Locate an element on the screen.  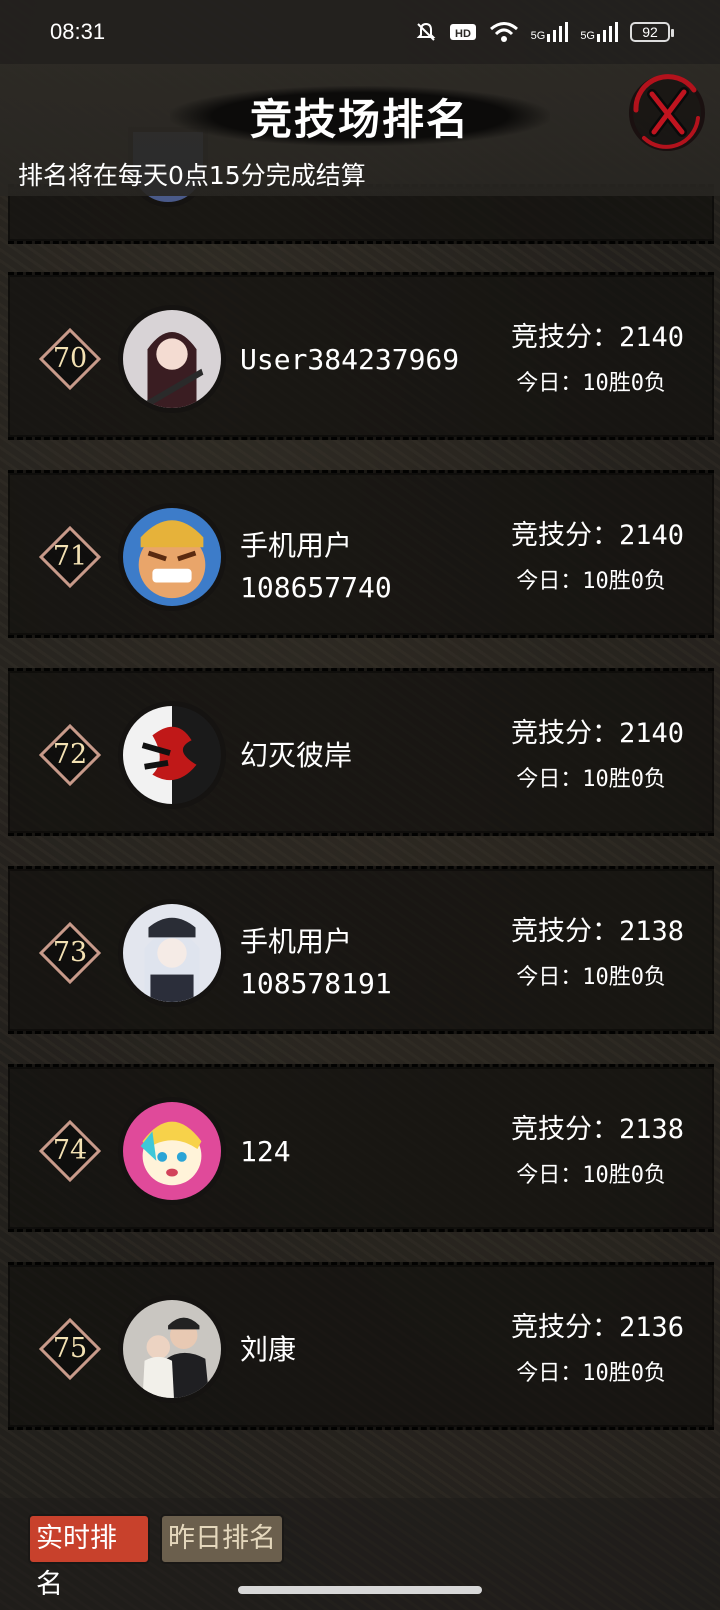
rank-badge: 74 is located at coordinates (70, 1151).